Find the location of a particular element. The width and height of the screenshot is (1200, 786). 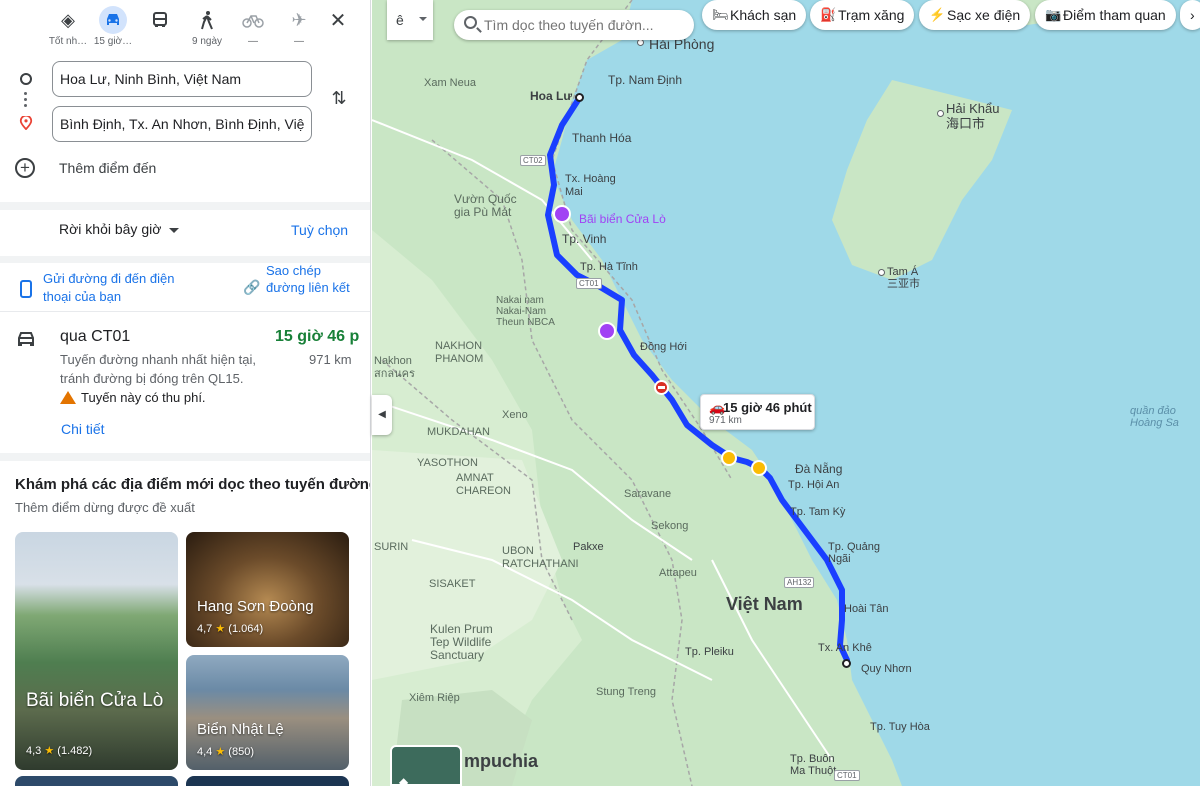

map-label: Xiêm Riệp is located at coordinates (434, 698).